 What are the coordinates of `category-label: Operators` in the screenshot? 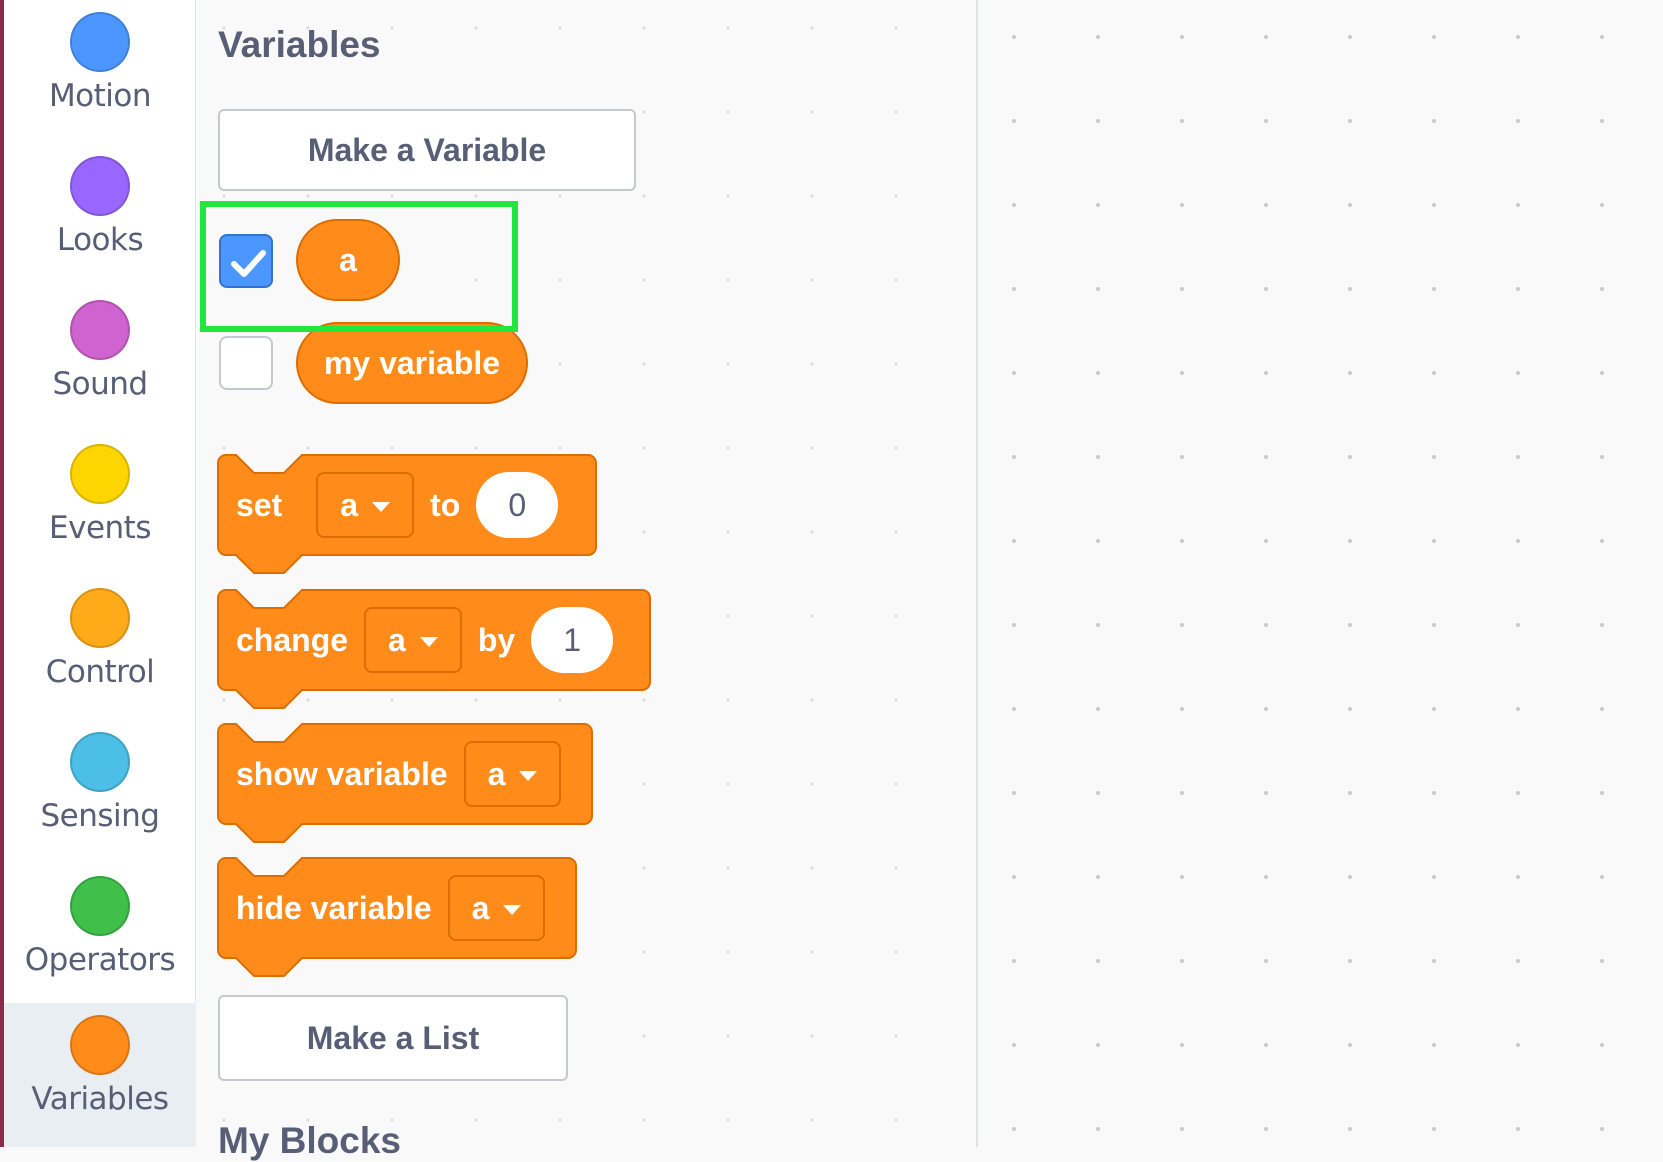 It's located at (100, 960).